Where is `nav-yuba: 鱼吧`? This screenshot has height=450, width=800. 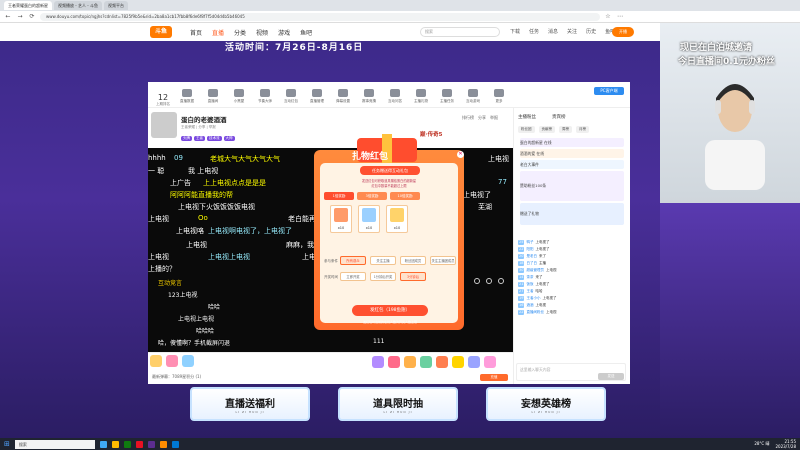 nav-yuba: 鱼吧 is located at coordinates (306, 32).